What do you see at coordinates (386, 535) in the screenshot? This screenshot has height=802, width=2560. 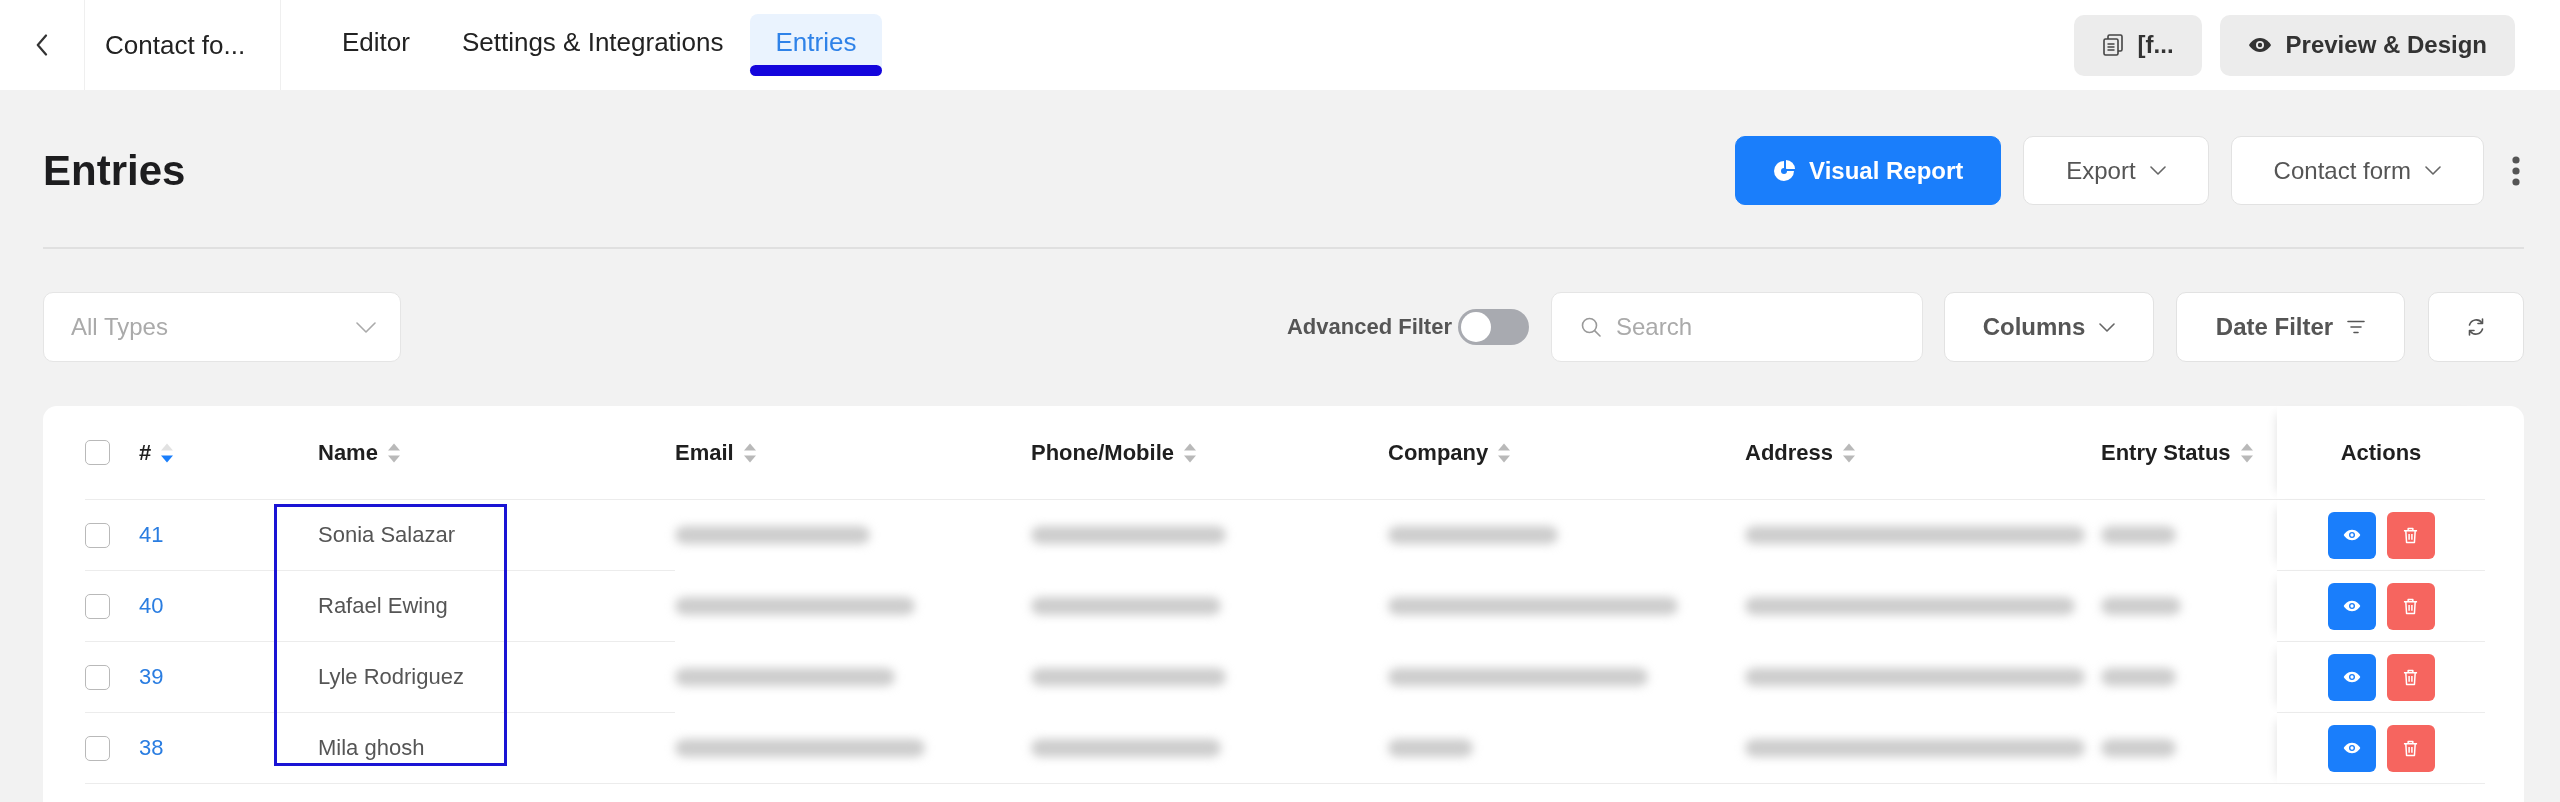 I see `name-cell: Sonia Salazar` at bounding box center [386, 535].